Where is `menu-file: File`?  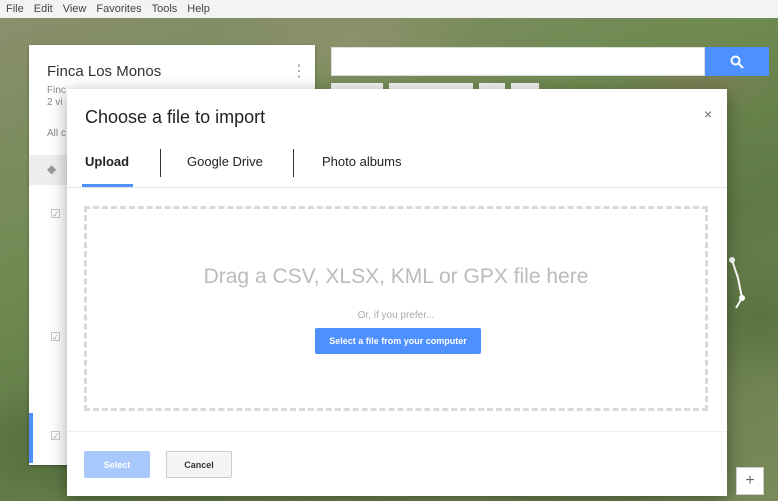 menu-file: File is located at coordinates (15, 9).